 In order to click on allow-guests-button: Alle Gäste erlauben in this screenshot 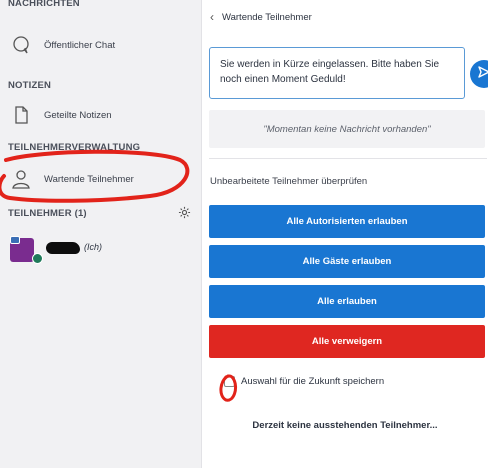, I will do `click(347, 261)`.